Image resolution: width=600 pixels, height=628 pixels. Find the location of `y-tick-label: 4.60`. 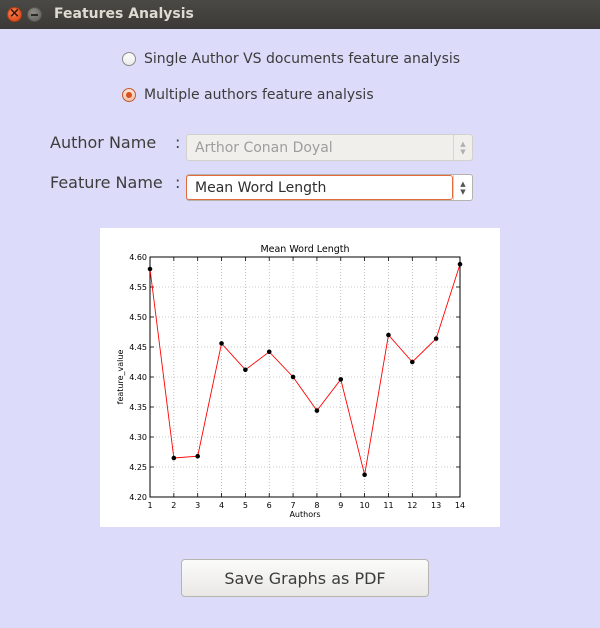

y-tick-label: 4.60 is located at coordinates (138, 257).